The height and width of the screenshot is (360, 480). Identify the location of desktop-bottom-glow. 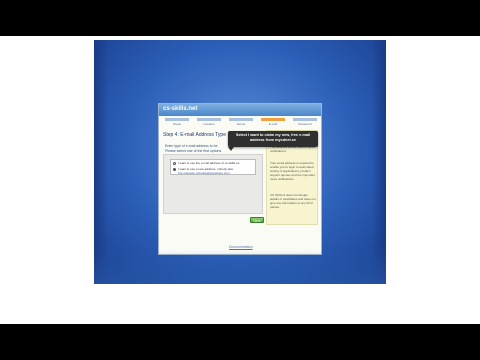
(240, 267).